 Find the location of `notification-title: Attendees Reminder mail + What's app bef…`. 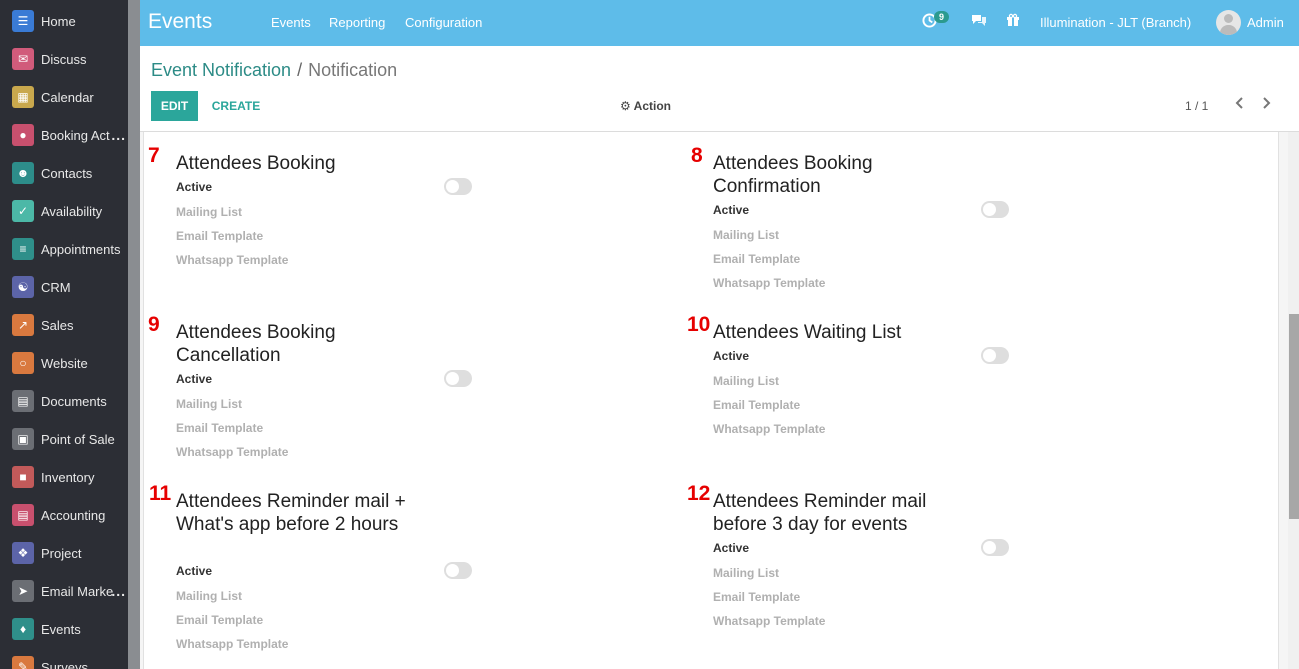

notification-title: Attendees Reminder mail + What's app bef… is located at coordinates (291, 513).